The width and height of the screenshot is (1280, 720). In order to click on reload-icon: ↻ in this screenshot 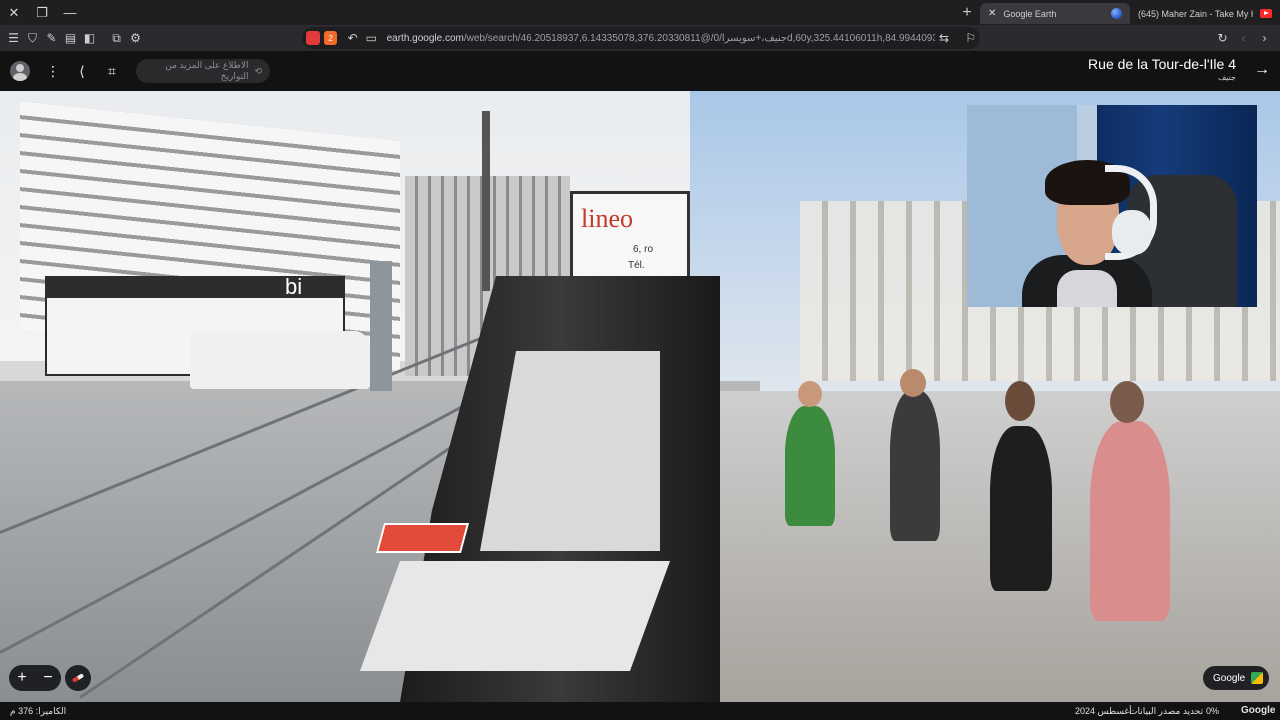, I will do `click(1222, 38)`.